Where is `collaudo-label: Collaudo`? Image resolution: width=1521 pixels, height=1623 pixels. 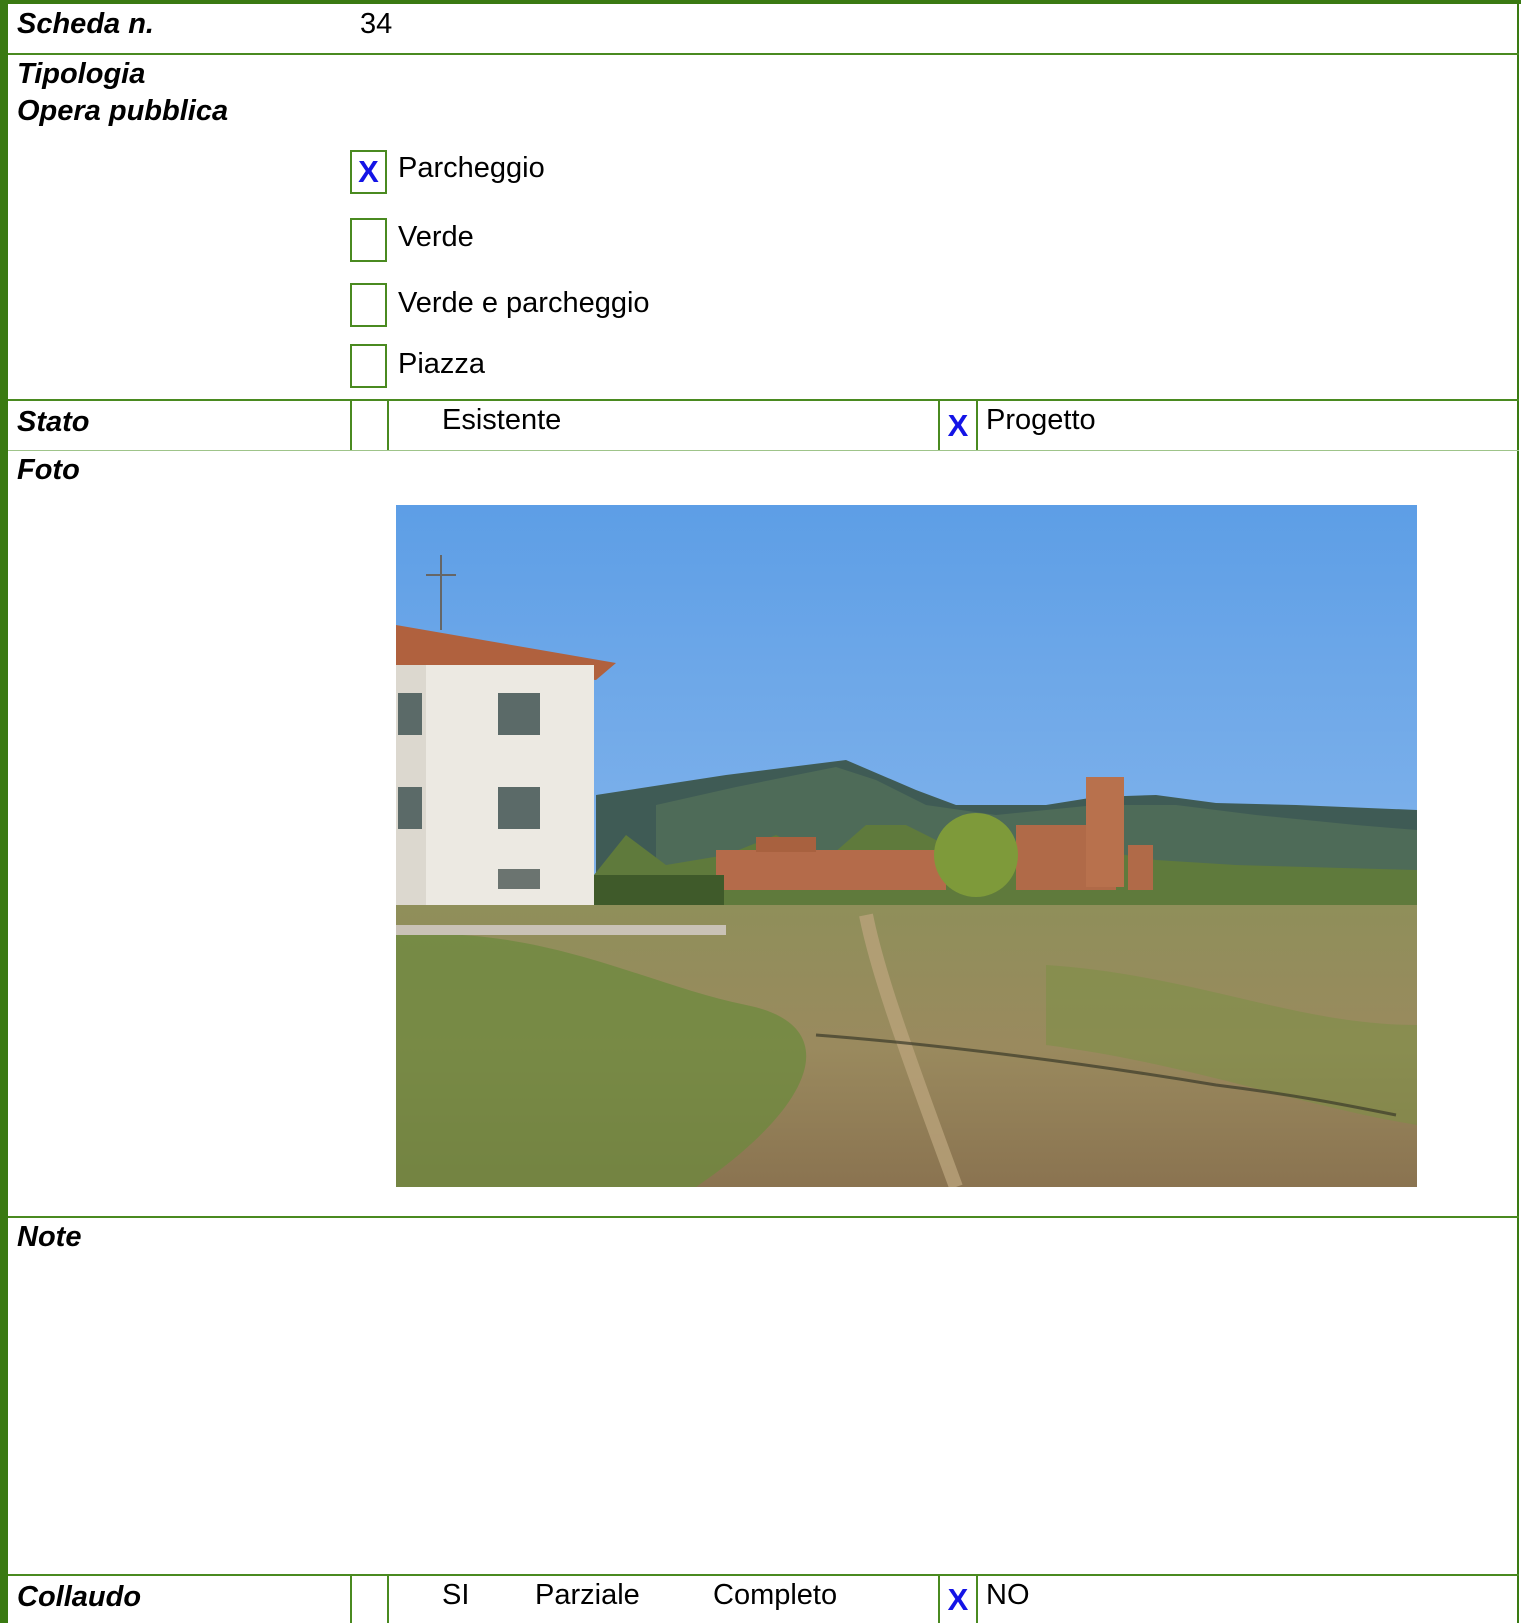
collaudo-label: Collaudo is located at coordinates (79, 1597).